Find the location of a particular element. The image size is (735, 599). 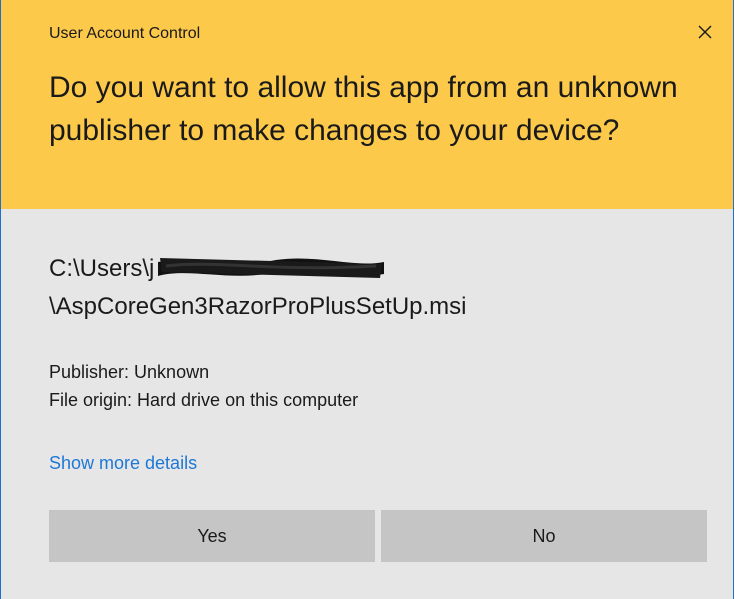

path-line-1: C:\Users\j is located at coordinates (258, 269).